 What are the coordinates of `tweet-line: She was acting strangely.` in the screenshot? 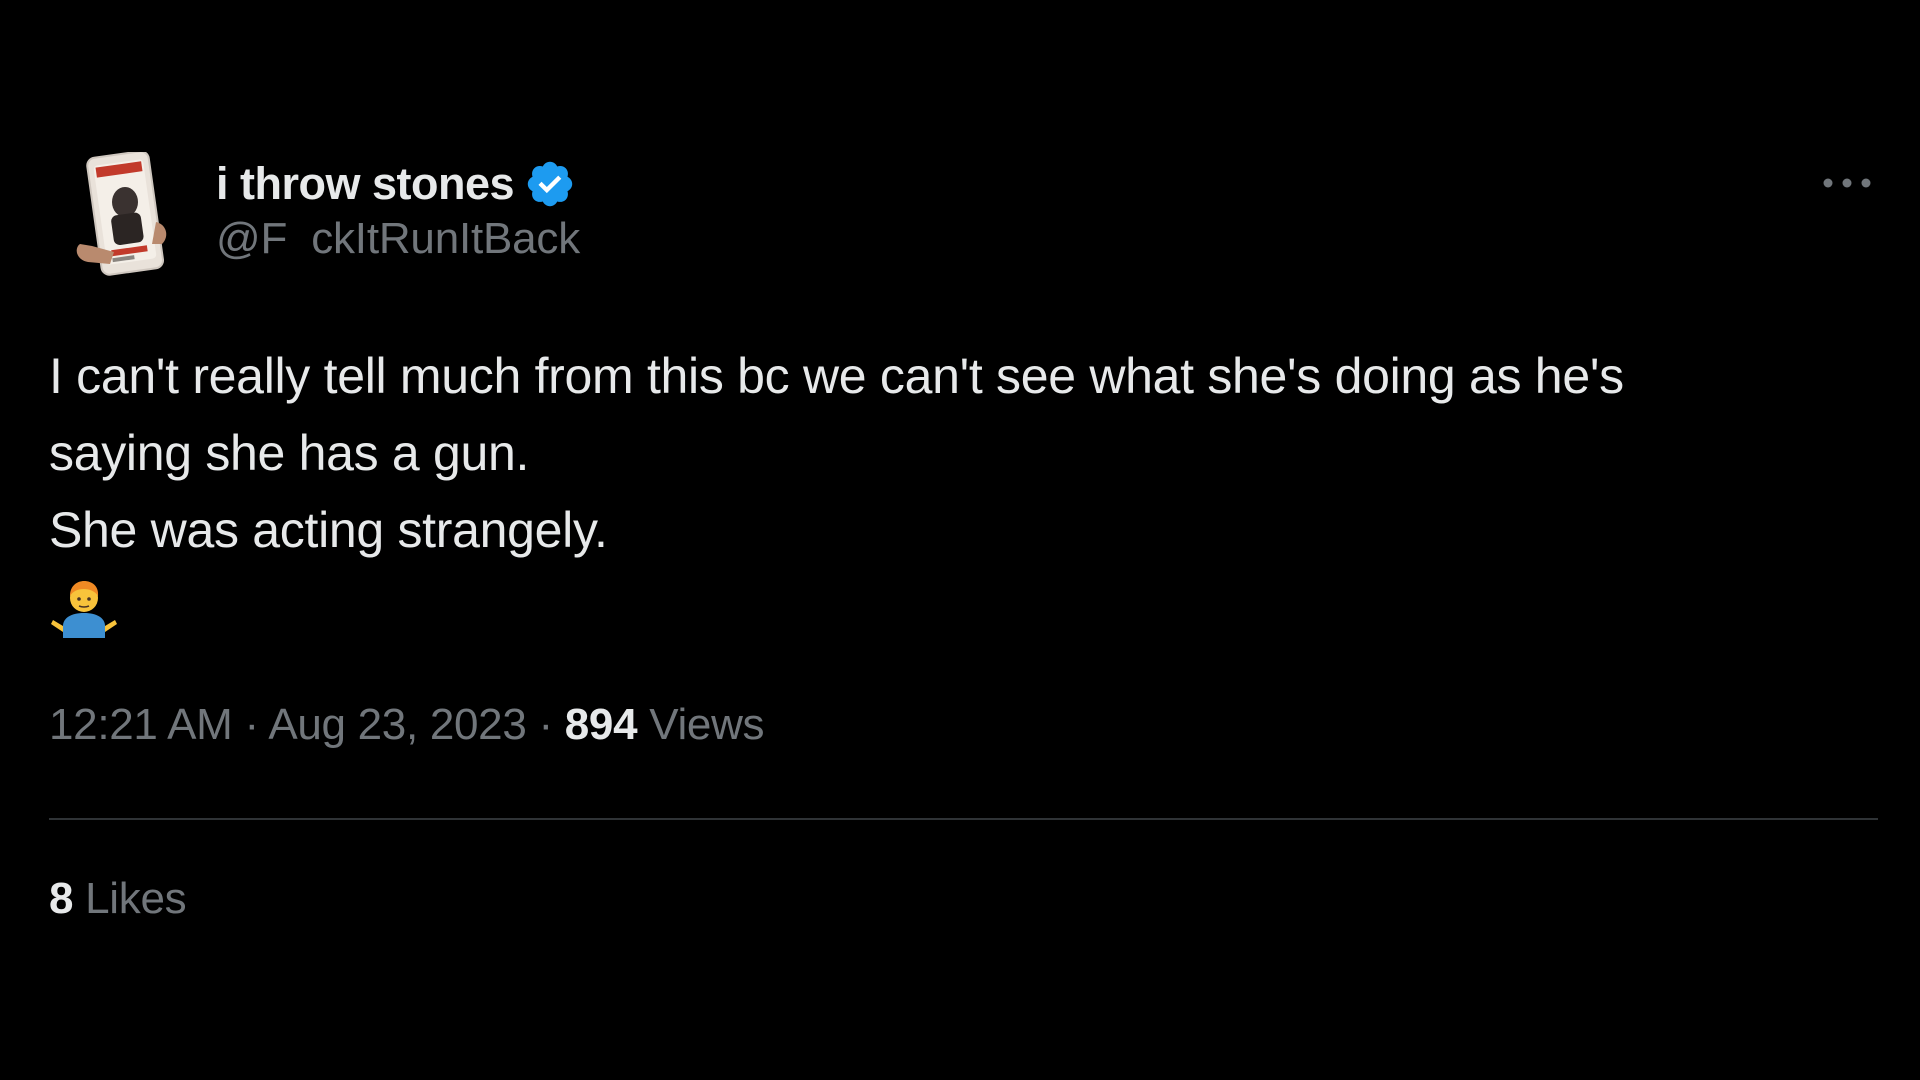 It's located at (328, 530).